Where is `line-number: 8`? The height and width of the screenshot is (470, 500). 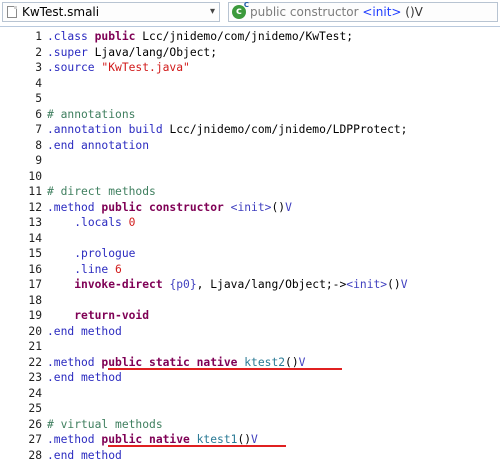
line-number: 8 is located at coordinates (38, 145).